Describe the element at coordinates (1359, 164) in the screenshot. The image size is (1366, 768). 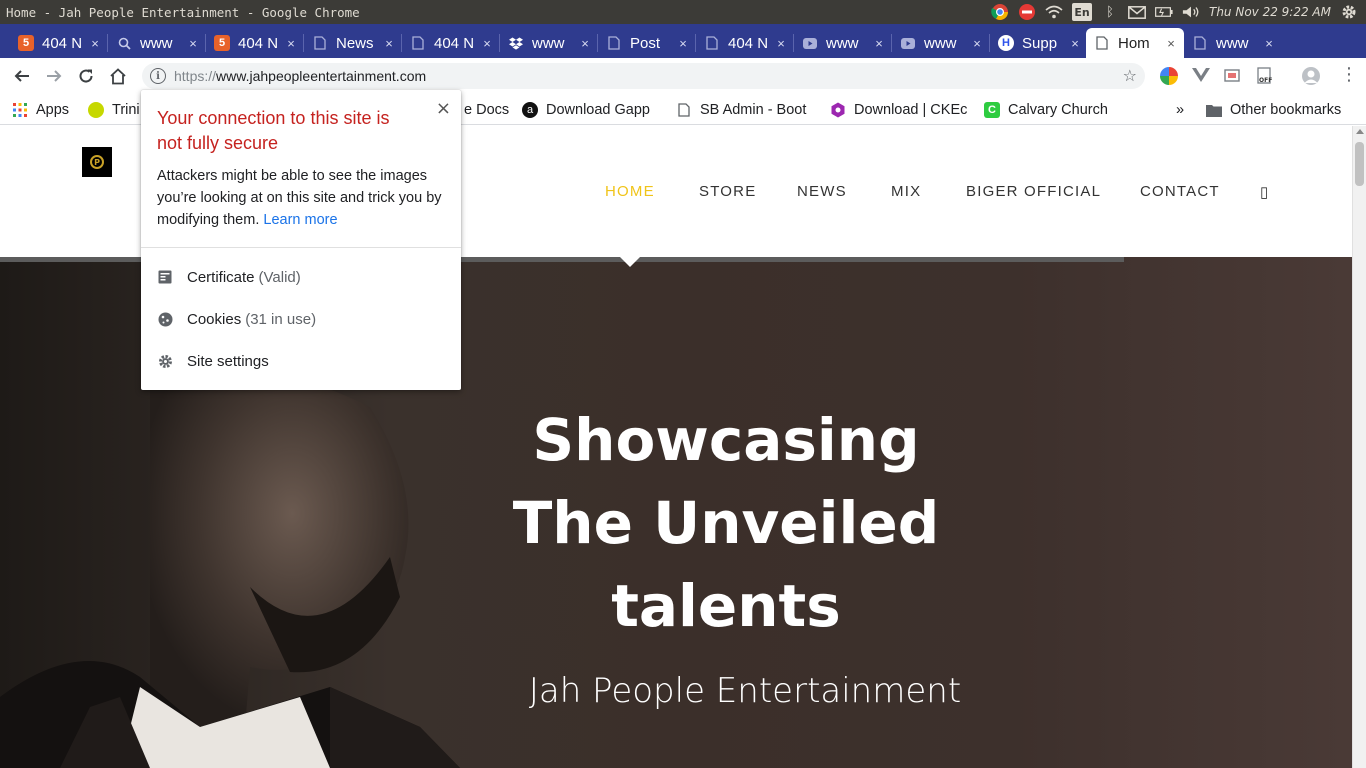
I see `scrollbar-thumb` at that location.